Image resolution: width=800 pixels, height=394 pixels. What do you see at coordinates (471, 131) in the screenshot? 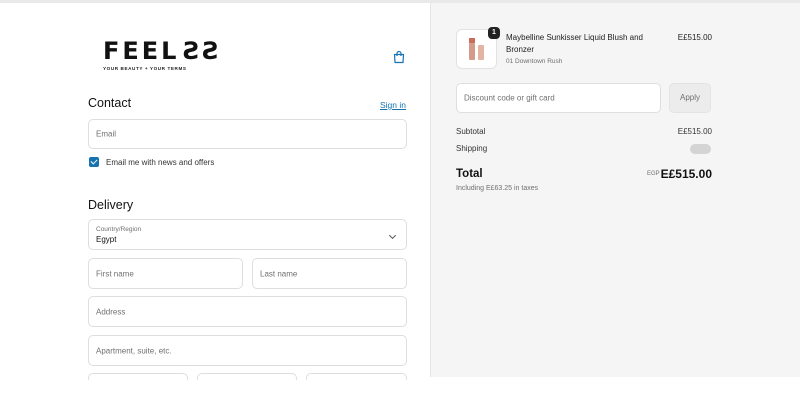
I see `subtotal-label: Subtotal` at bounding box center [471, 131].